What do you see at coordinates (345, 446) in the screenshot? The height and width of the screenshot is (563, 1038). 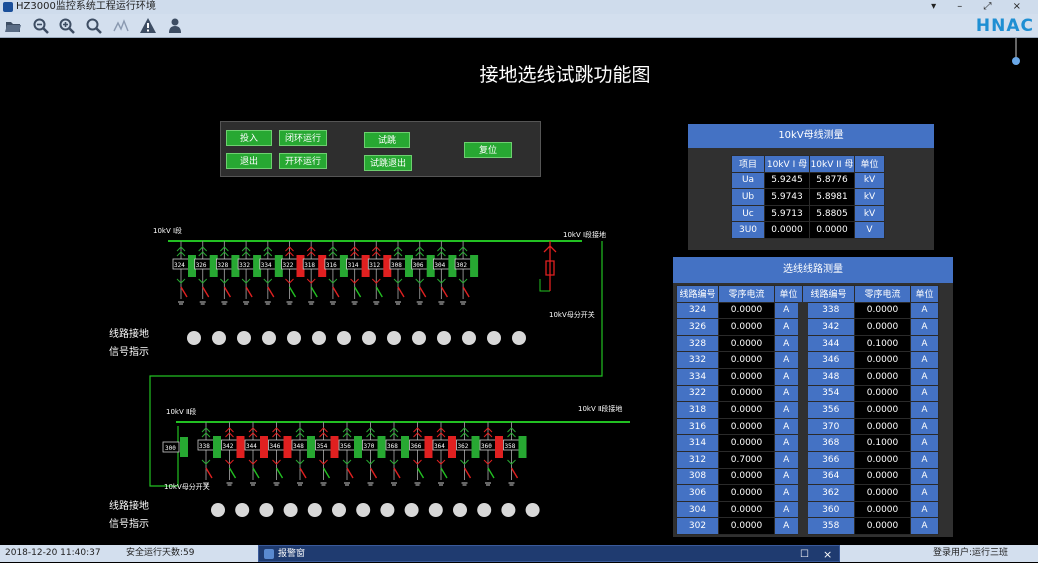 I see `feeder-id: 356` at bounding box center [345, 446].